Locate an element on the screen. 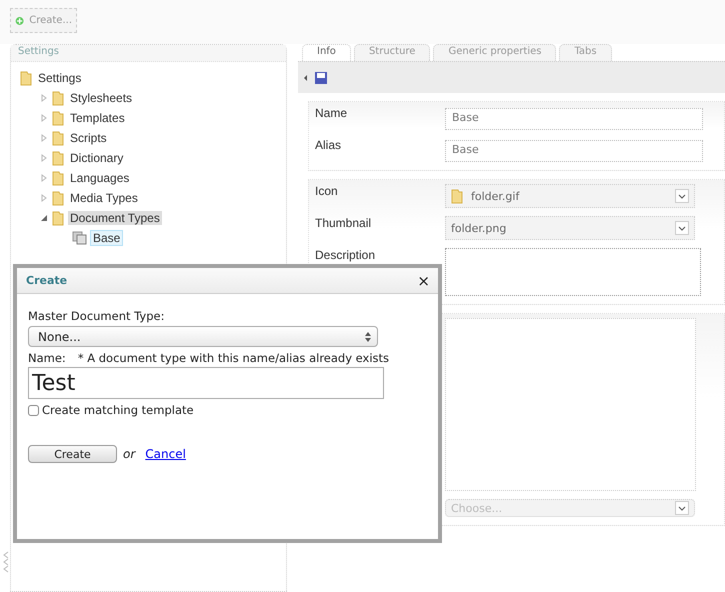  tree-item: Dictionary is located at coordinates (97, 158).